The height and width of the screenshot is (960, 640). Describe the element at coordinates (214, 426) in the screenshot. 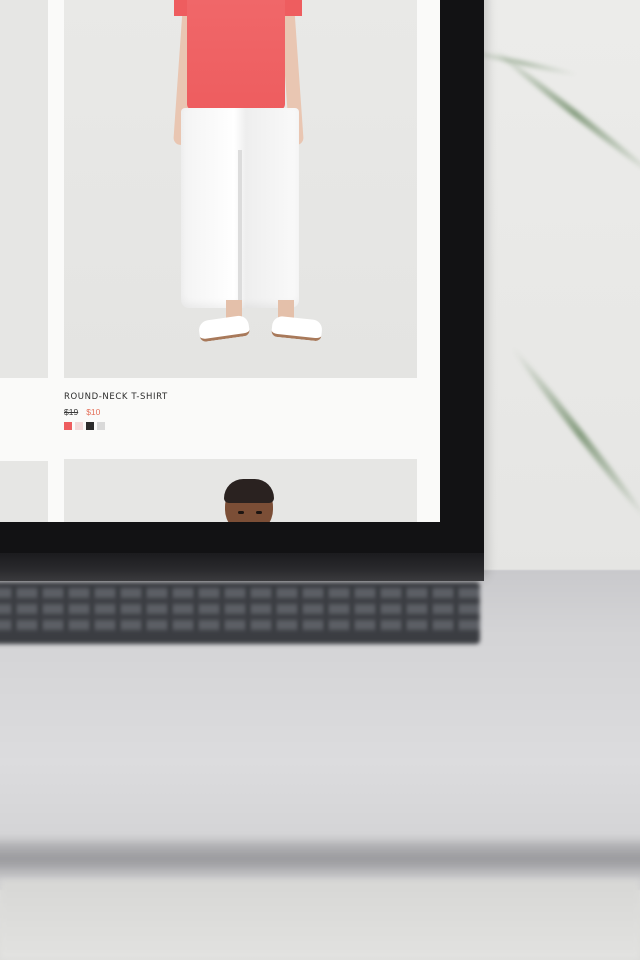

I see `color-swatches` at that location.